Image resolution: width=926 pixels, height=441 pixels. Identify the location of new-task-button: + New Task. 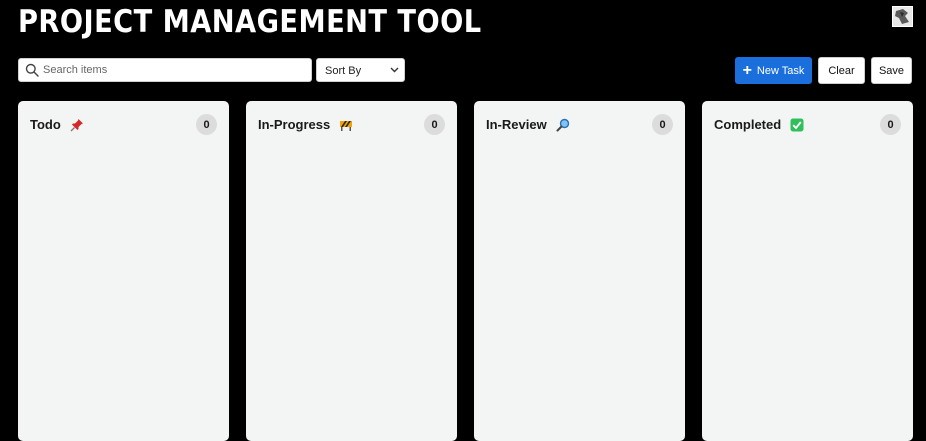
(773, 70).